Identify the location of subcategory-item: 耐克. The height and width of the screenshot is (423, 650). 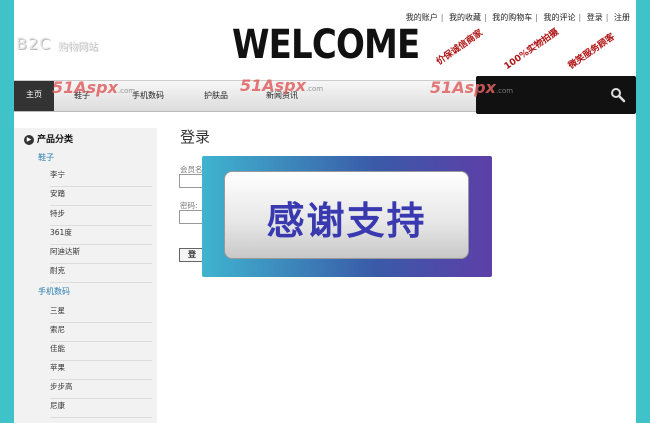
(101, 274).